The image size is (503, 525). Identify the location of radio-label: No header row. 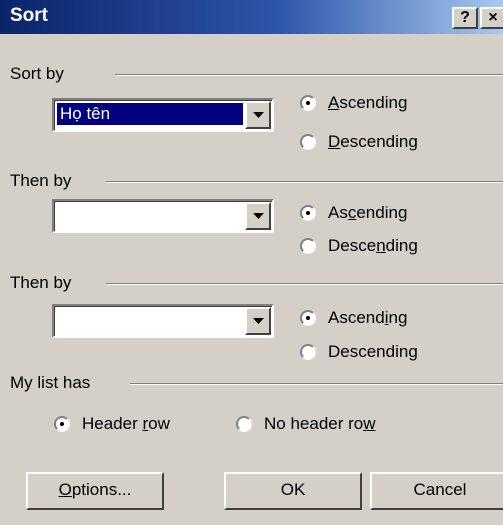
(320, 423).